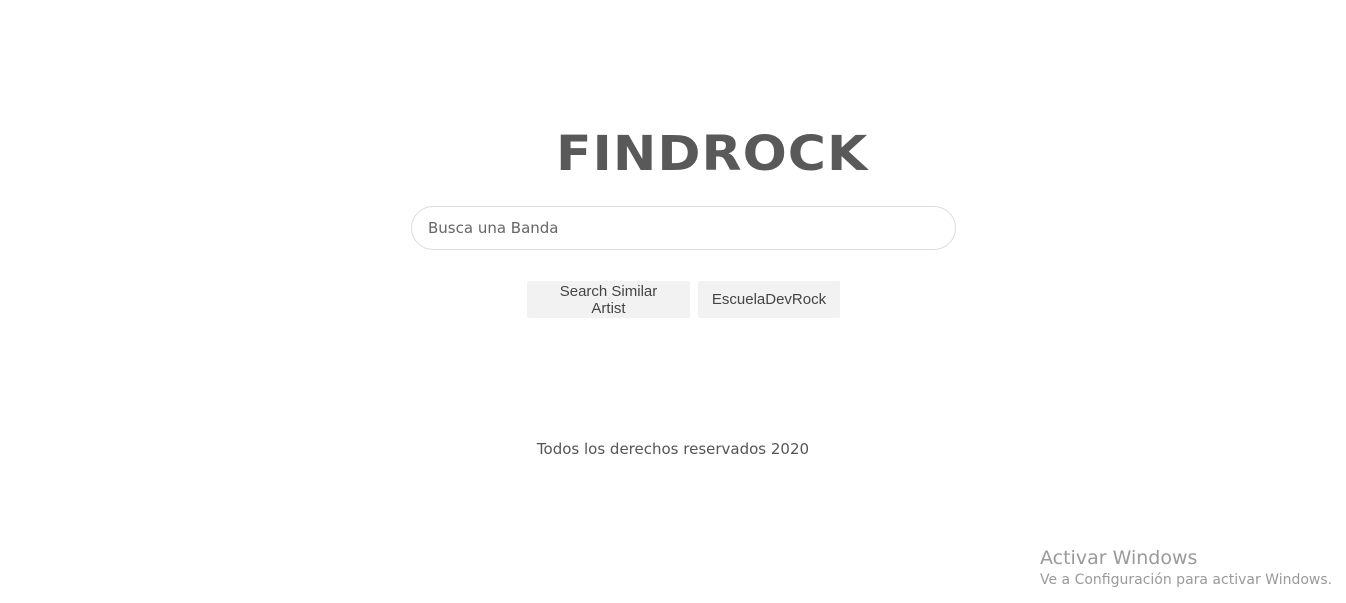  What do you see at coordinates (608, 299) in the screenshot?
I see `search-similar-artist-button: Search Similar Artist` at bounding box center [608, 299].